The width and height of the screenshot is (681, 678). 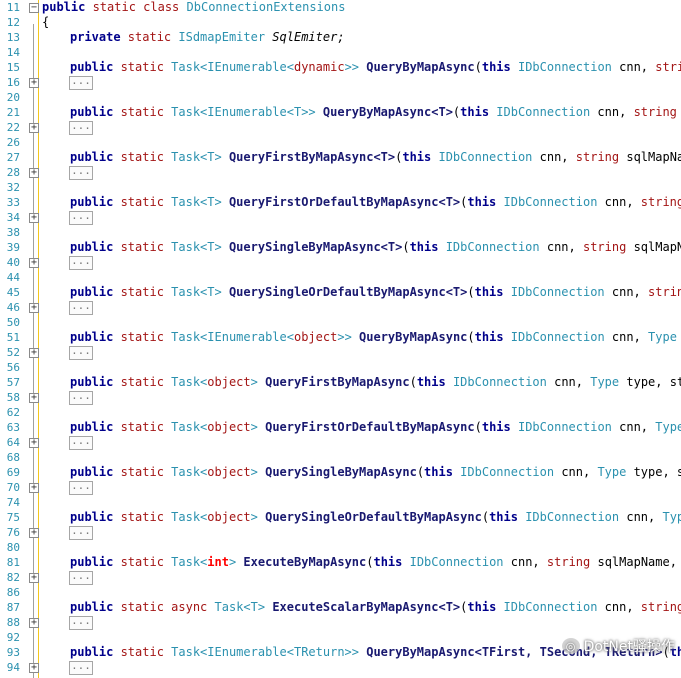 What do you see at coordinates (629, 647) in the screenshot?
I see `watermark-text: DotNet骚操作` at bounding box center [629, 647].